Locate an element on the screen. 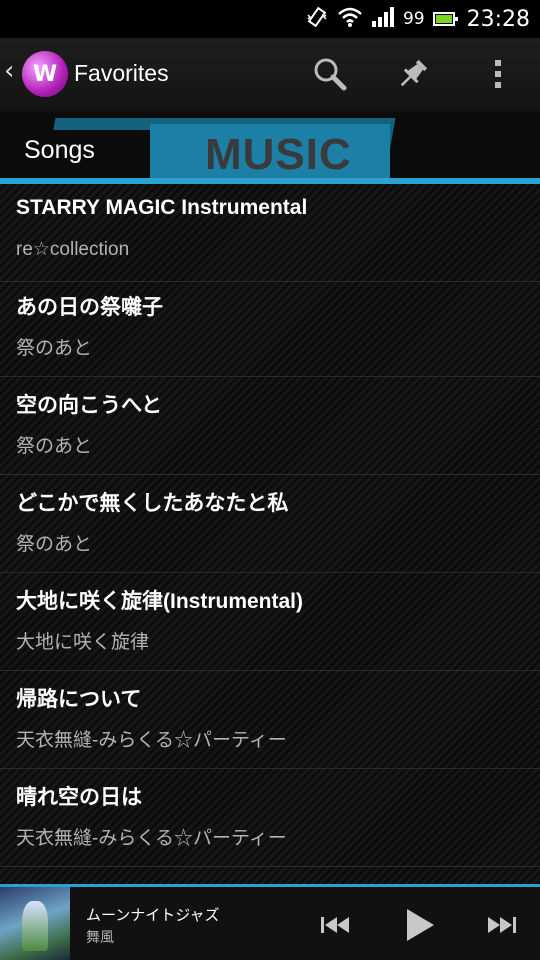 The image size is (540, 960). song-row: 帰路について 天衣無縫-みらくる☆パーティー is located at coordinates (270, 720).